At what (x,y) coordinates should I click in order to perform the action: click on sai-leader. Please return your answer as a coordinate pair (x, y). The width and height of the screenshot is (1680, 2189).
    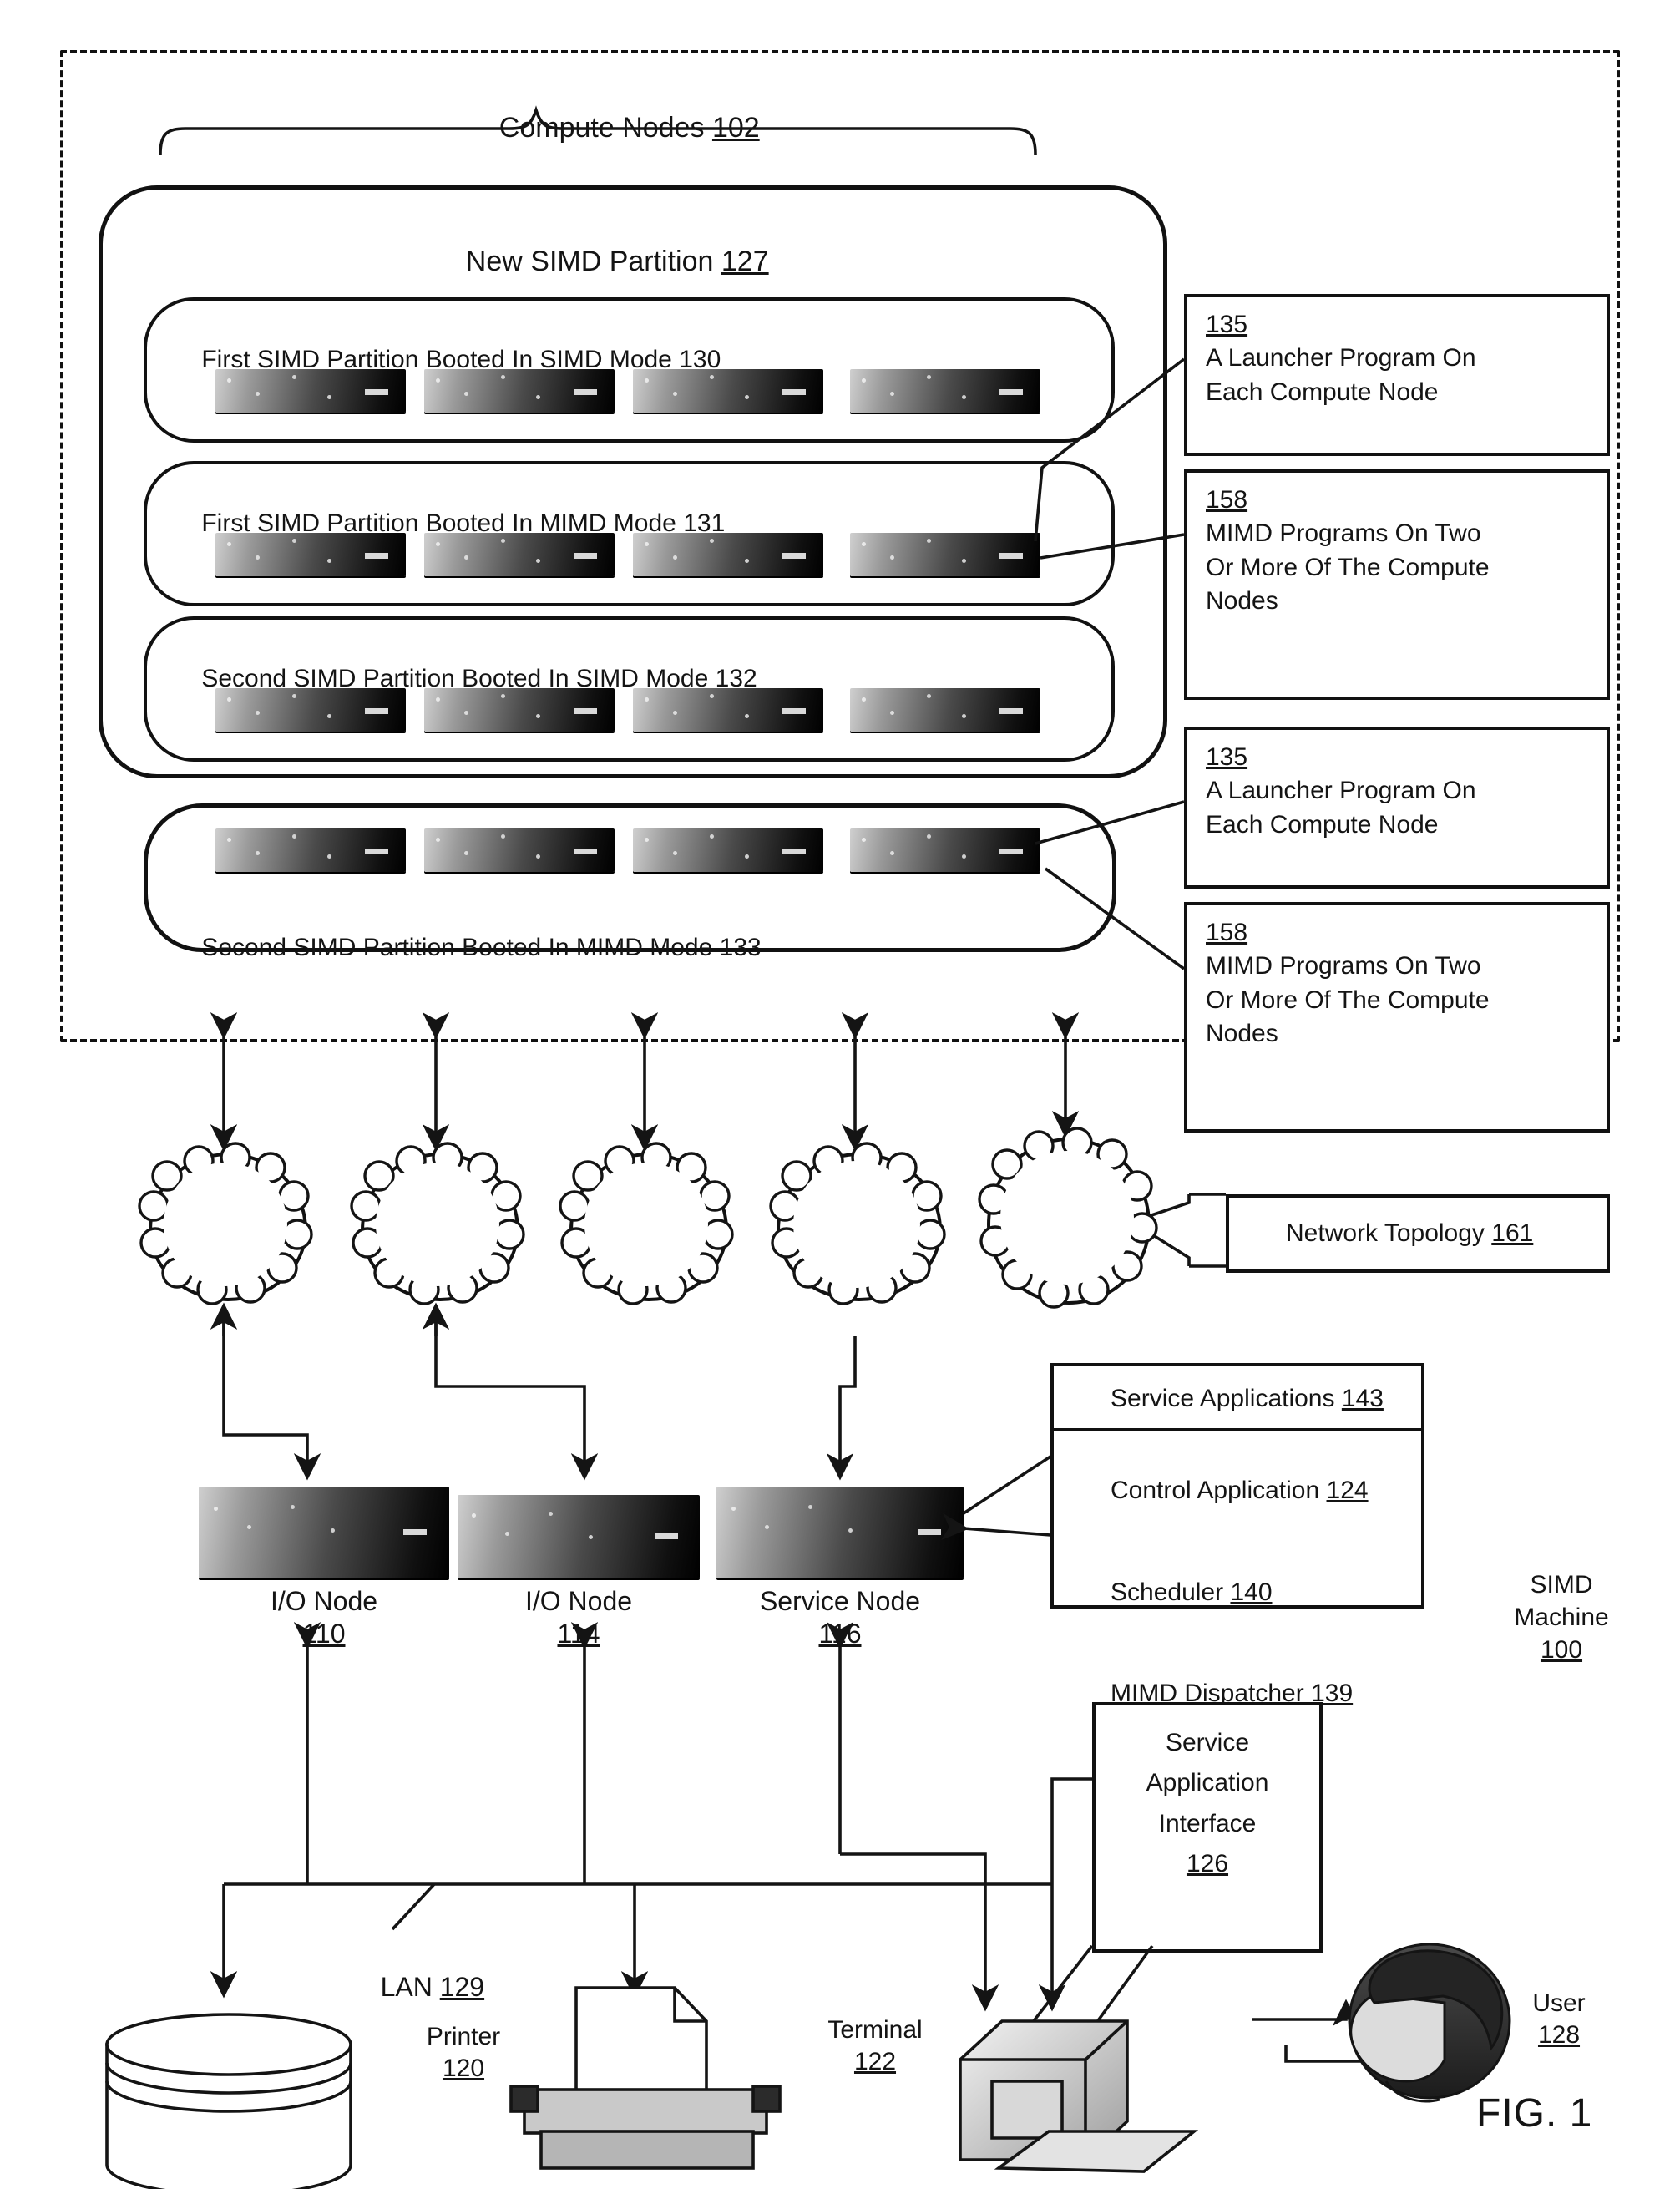
    Looking at the image, I should click on (1089, 1992).